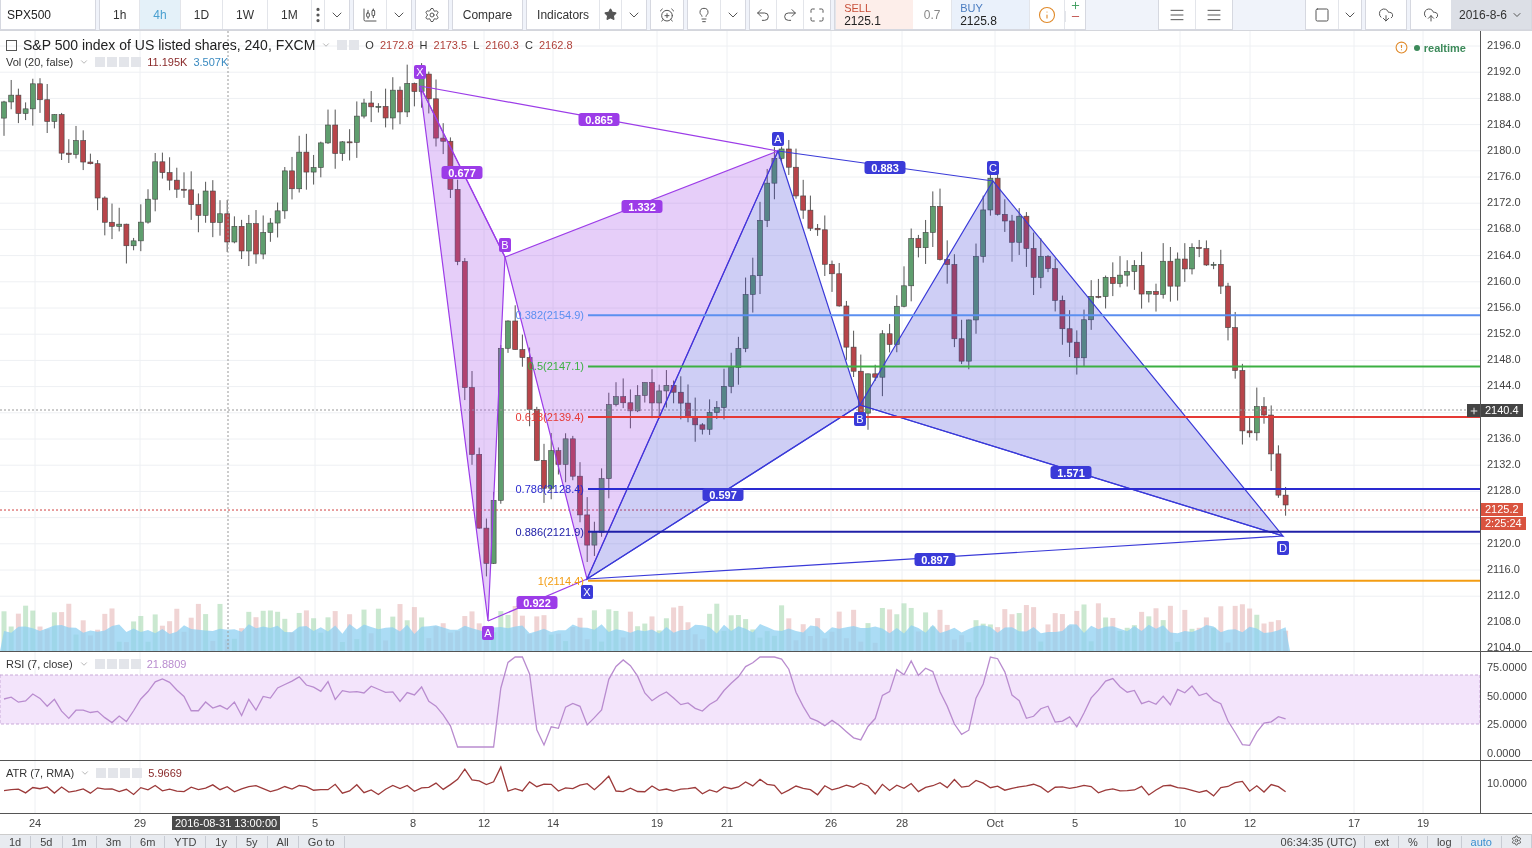  Describe the element at coordinates (450, 45) in the screenshot. I see `ohlc-value: 2173.5` at that location.